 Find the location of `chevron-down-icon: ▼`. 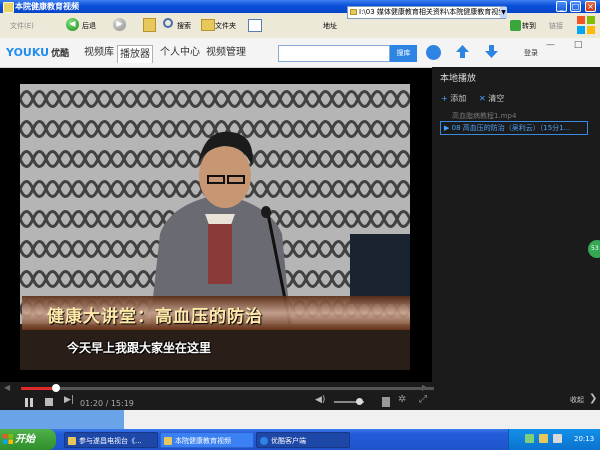

chevron-down-icon: ▼ is located at coordinates (503, 12).